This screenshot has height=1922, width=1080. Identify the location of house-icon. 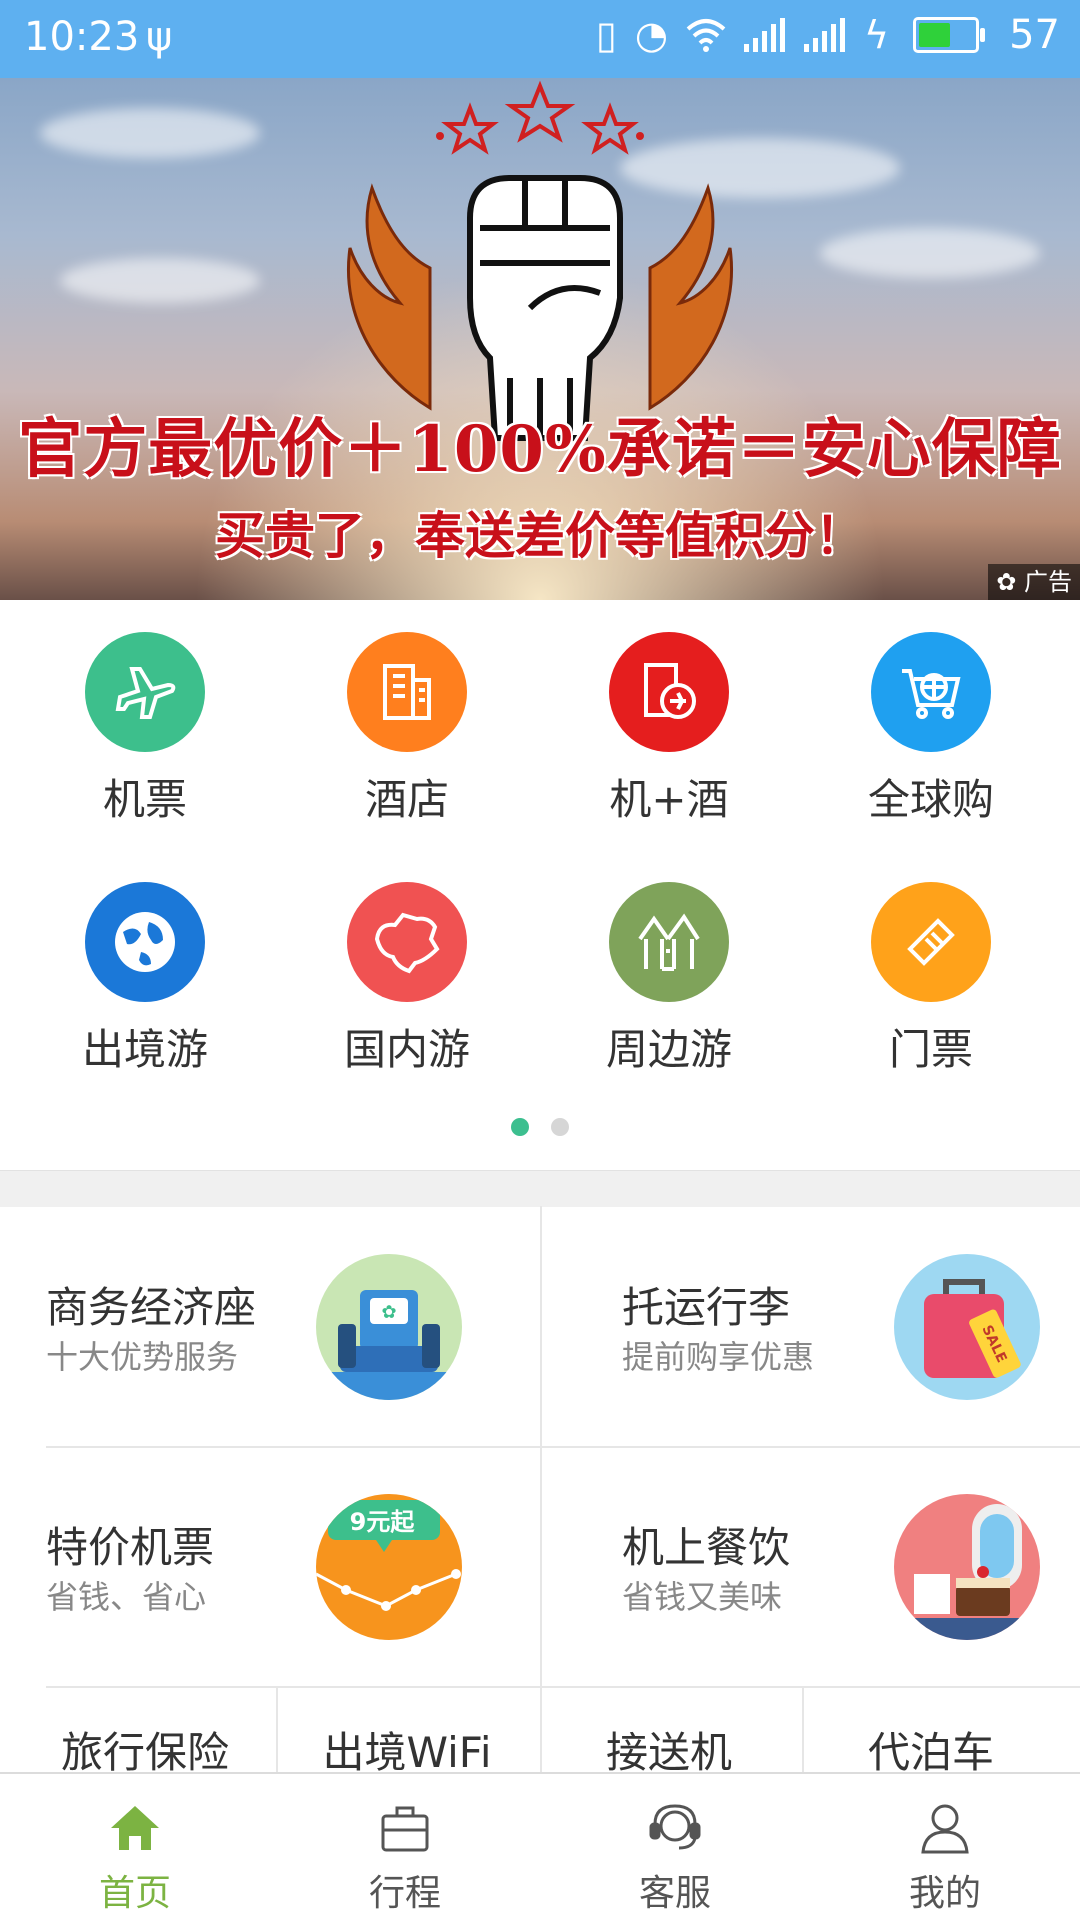
(669, 942).